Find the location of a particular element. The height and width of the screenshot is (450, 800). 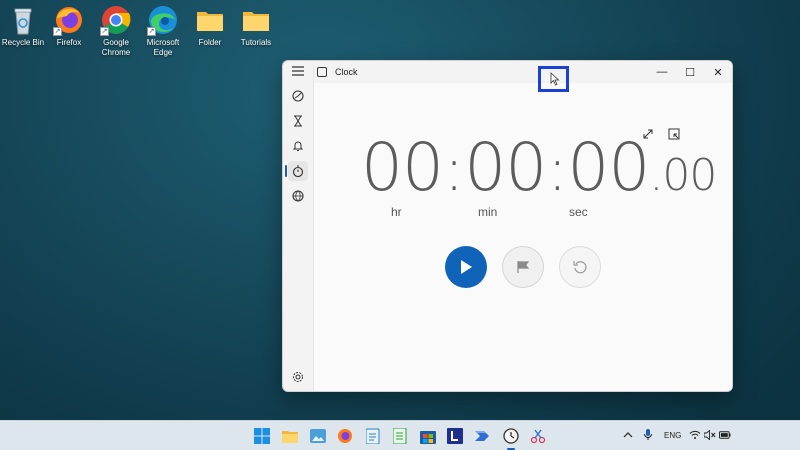

recycle-bin-icon is located at coordinates (23, 20).